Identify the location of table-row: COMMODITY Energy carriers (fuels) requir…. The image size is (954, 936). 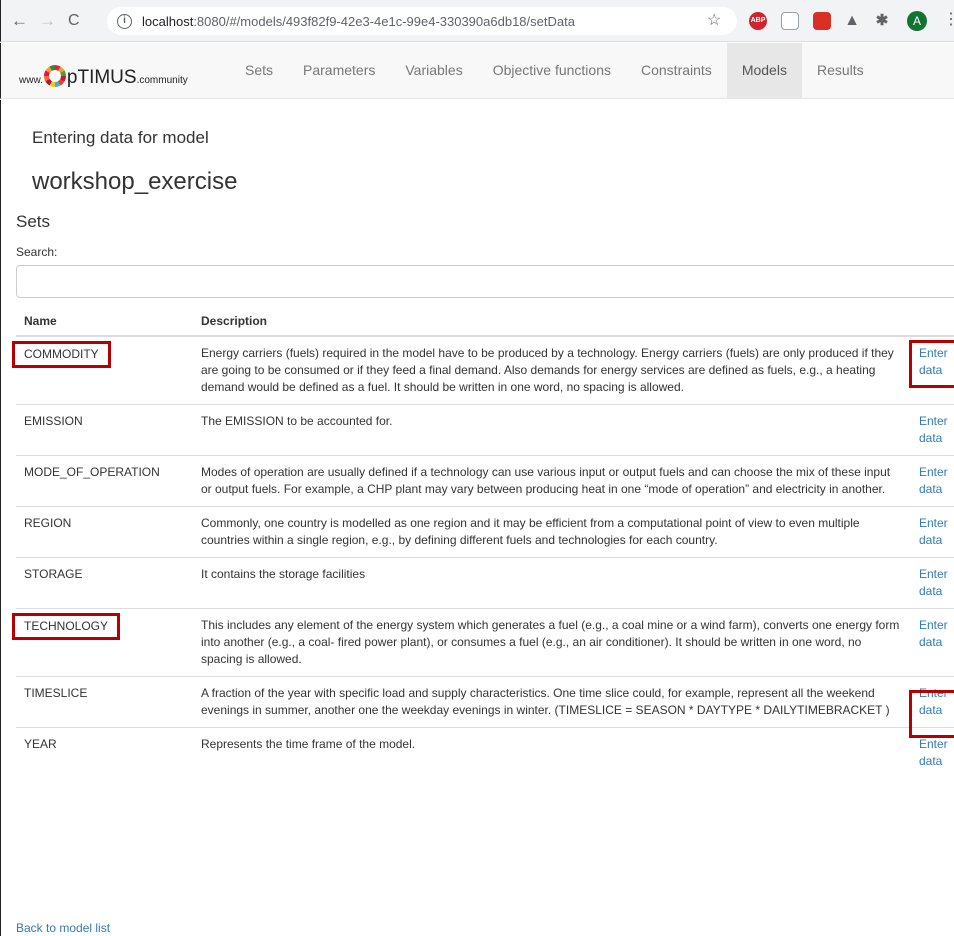
(483, 370).